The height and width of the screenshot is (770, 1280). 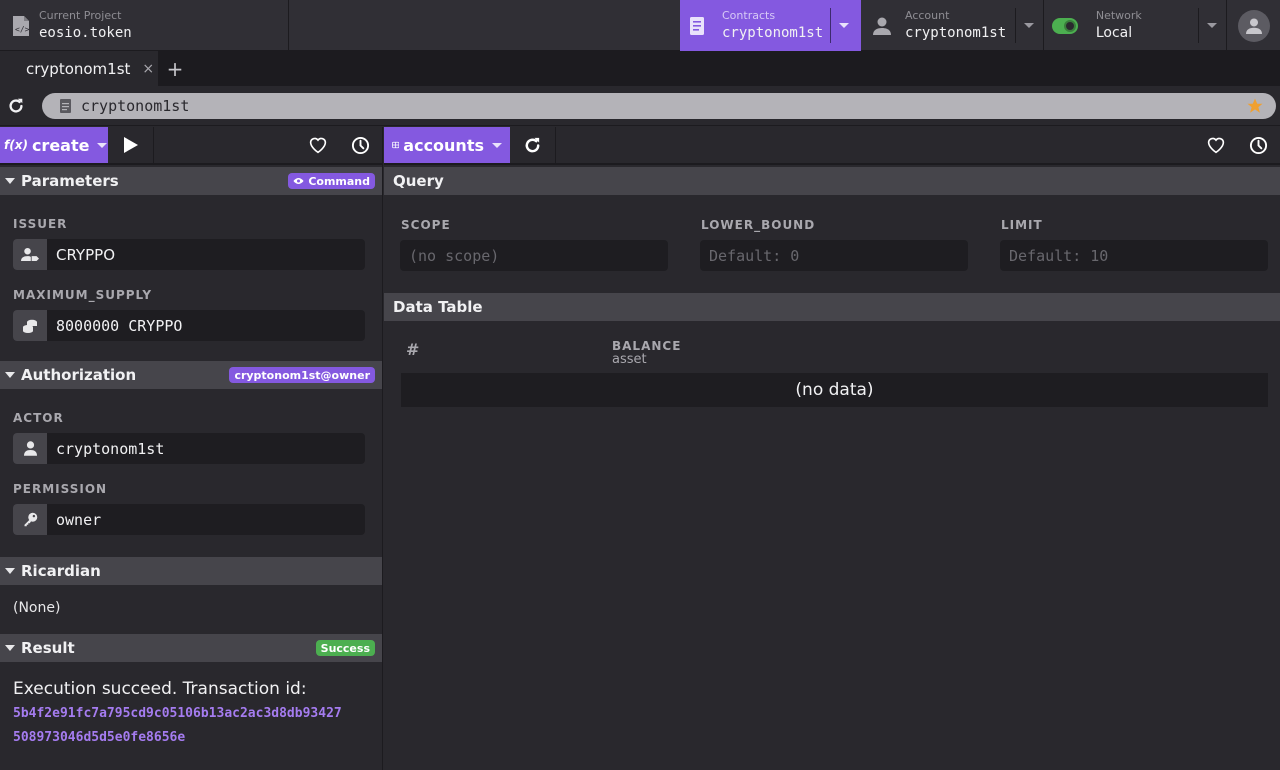 I want to click on no-data-text: (no data), so click(x=834, y=390).